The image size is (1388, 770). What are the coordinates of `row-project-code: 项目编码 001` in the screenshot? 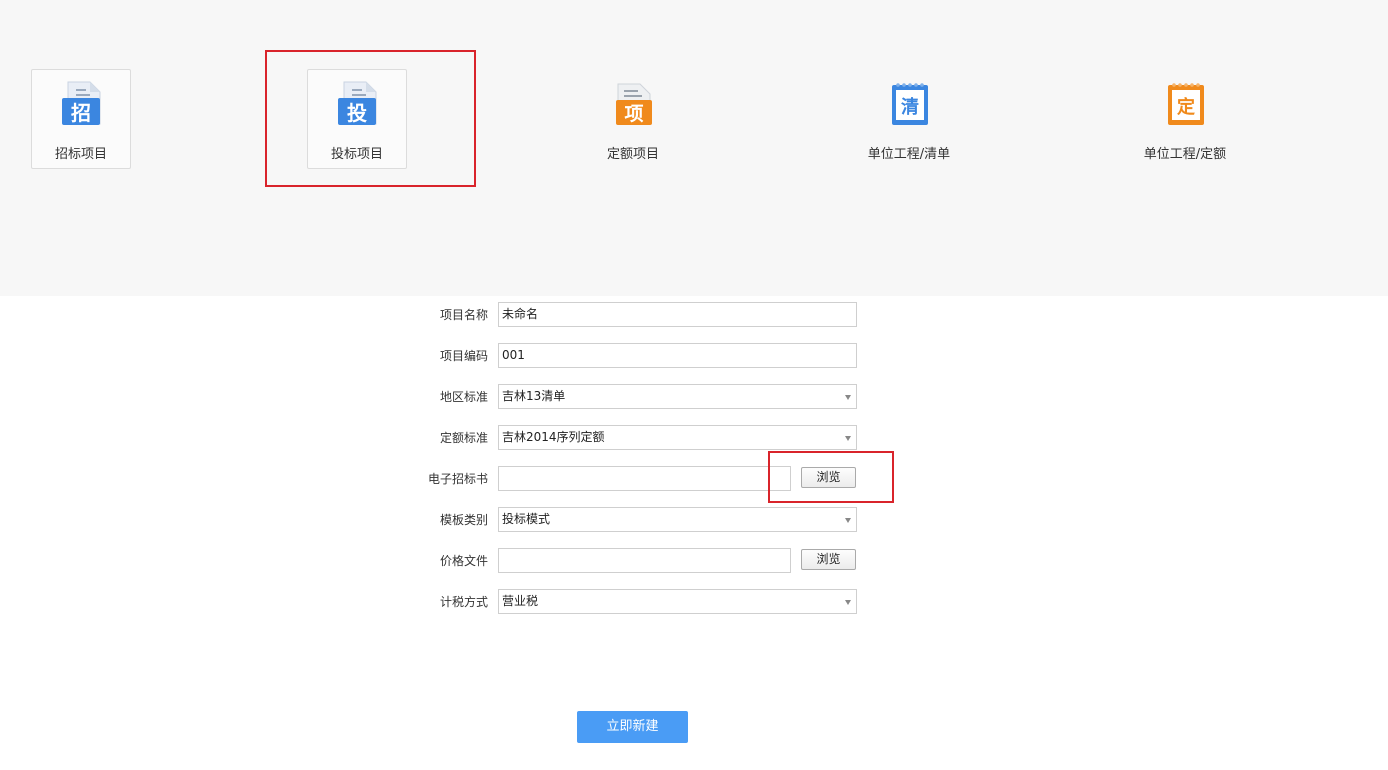 It's located at (650, 356).